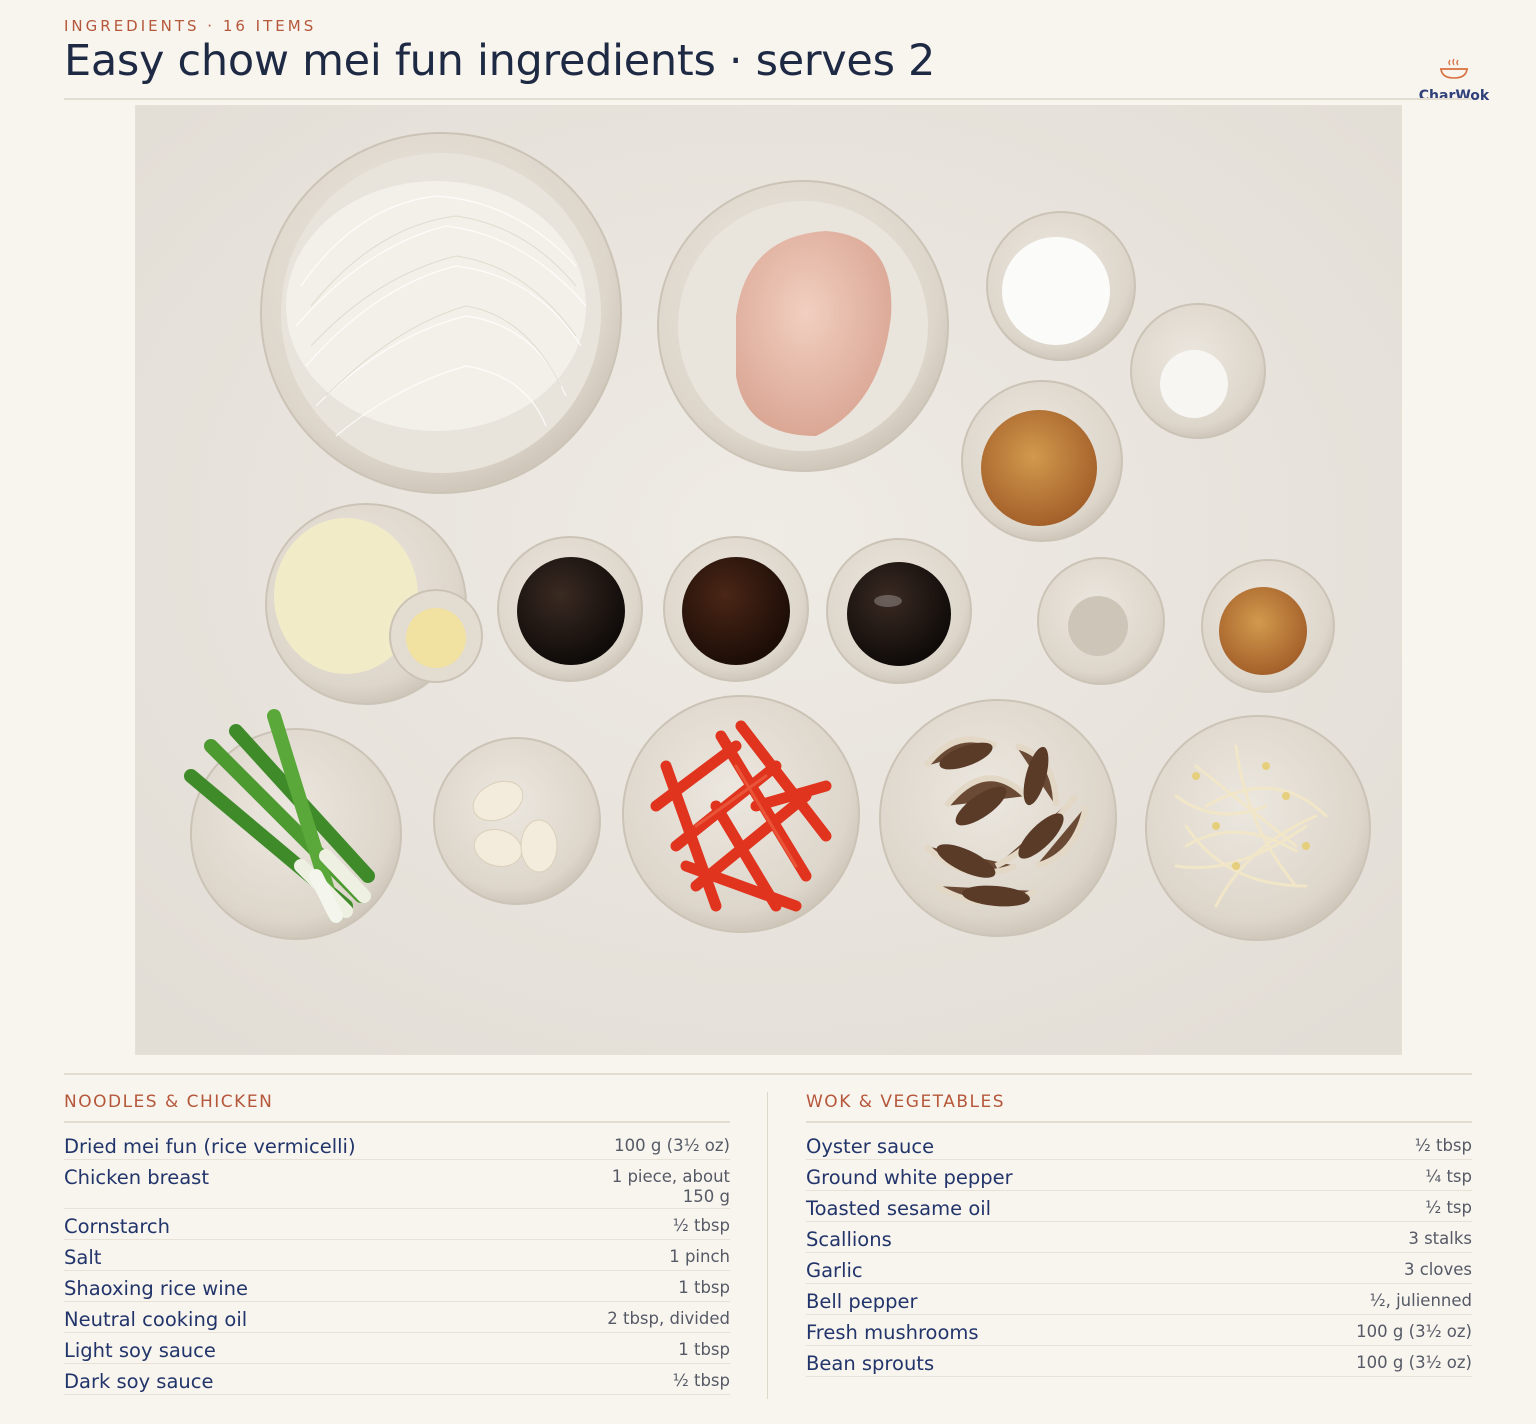  What do you see at coordinates (397, 1348) in the screenshot?
I see `list-item: Light soy sauce 1 tbsp` at bounding box center [397, 1348].